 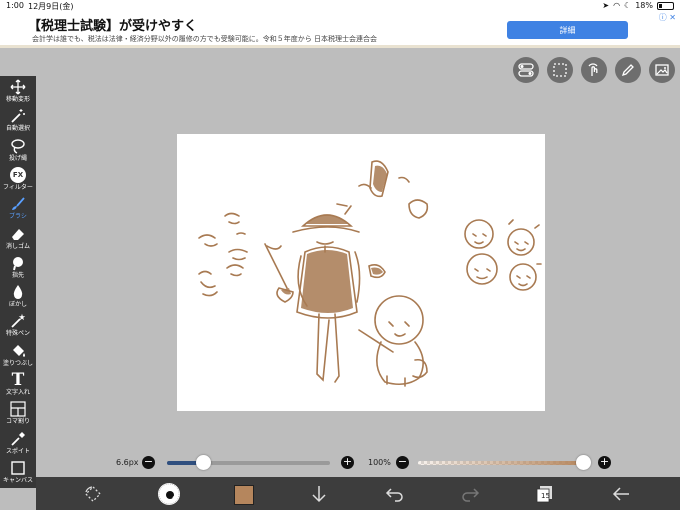 What do you see at coordinates (169, 494) in the screenshot?
I see `brush-preview-icon: 6` at bounding box center [169, 494].